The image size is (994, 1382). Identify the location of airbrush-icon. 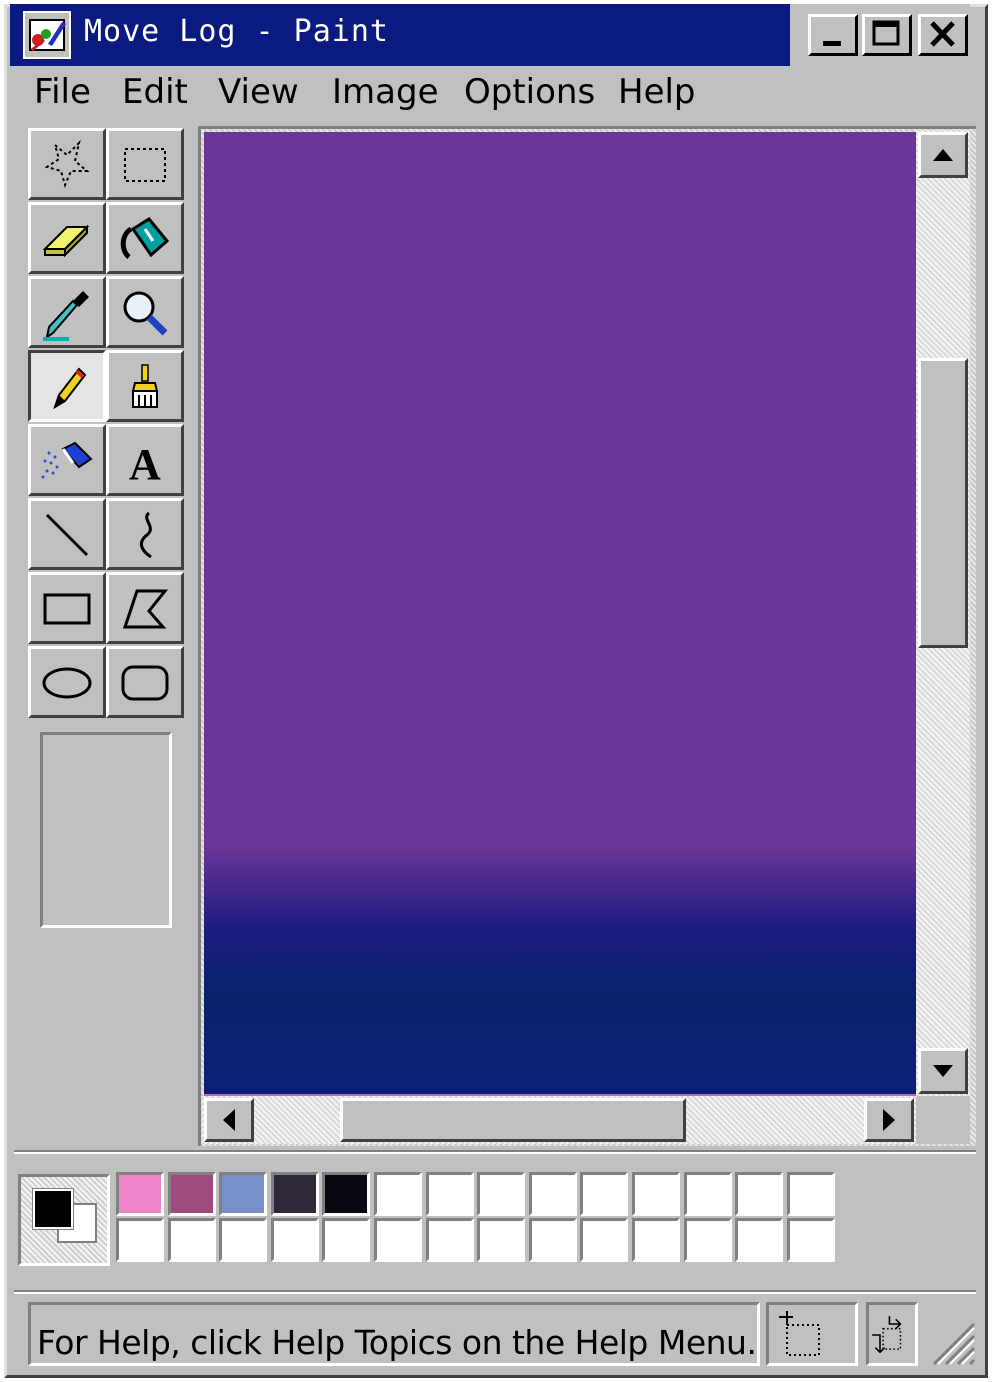
(67, 460).